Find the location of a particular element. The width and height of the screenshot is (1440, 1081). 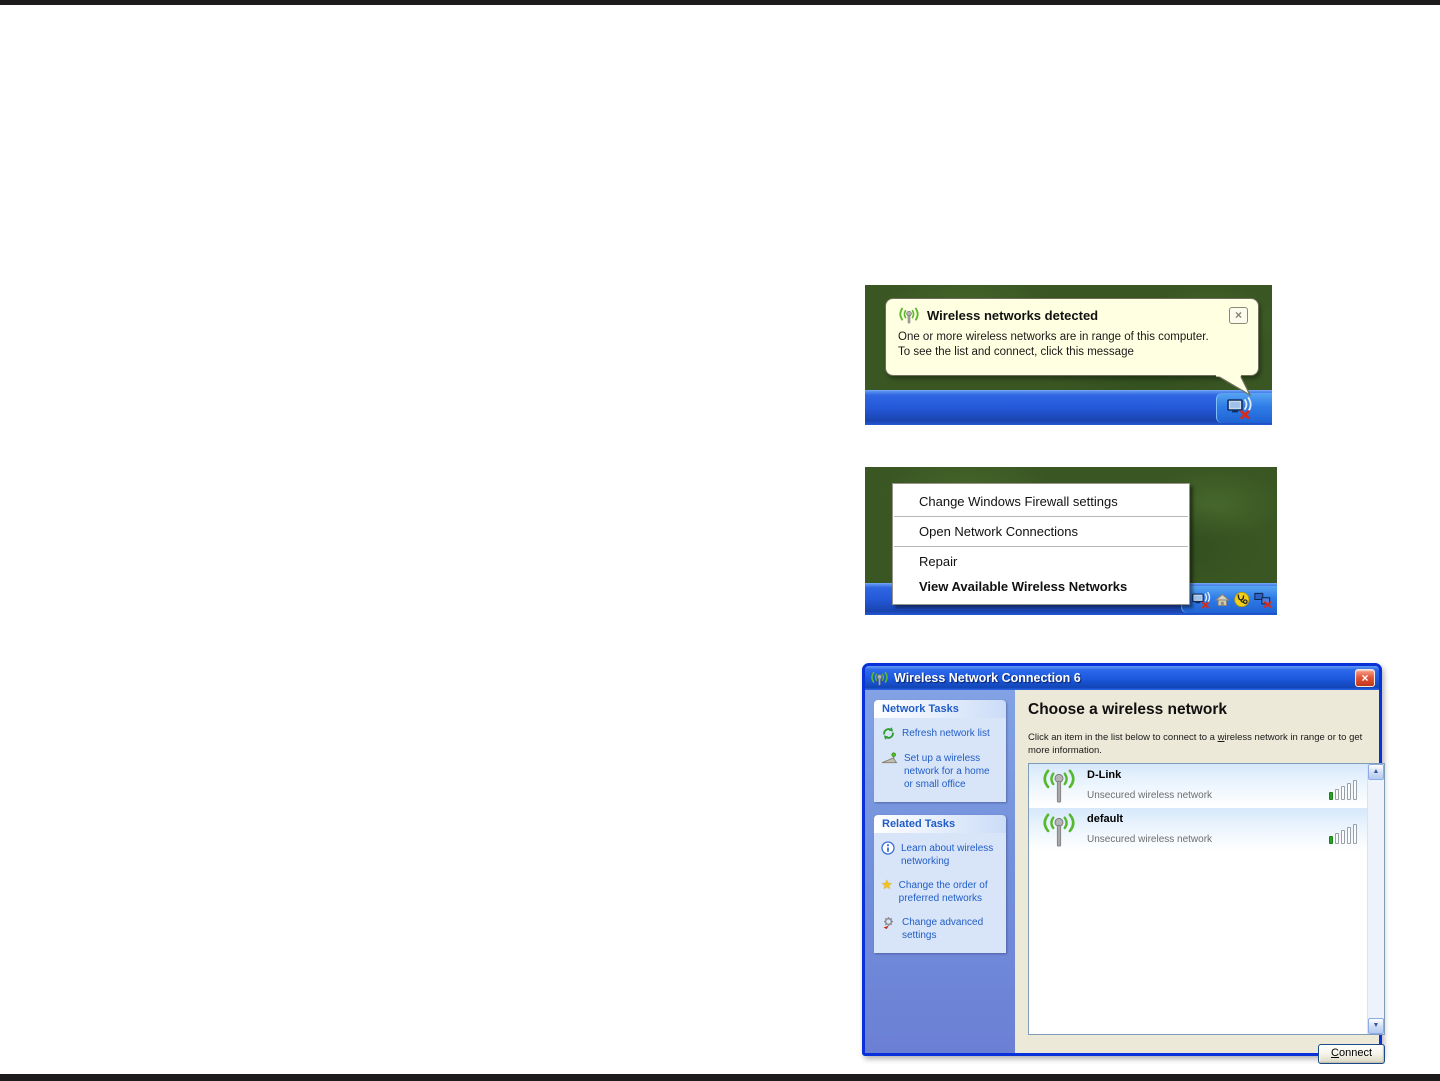

network-diagnostic-tray-icon is located at coordinates (1242, 599).